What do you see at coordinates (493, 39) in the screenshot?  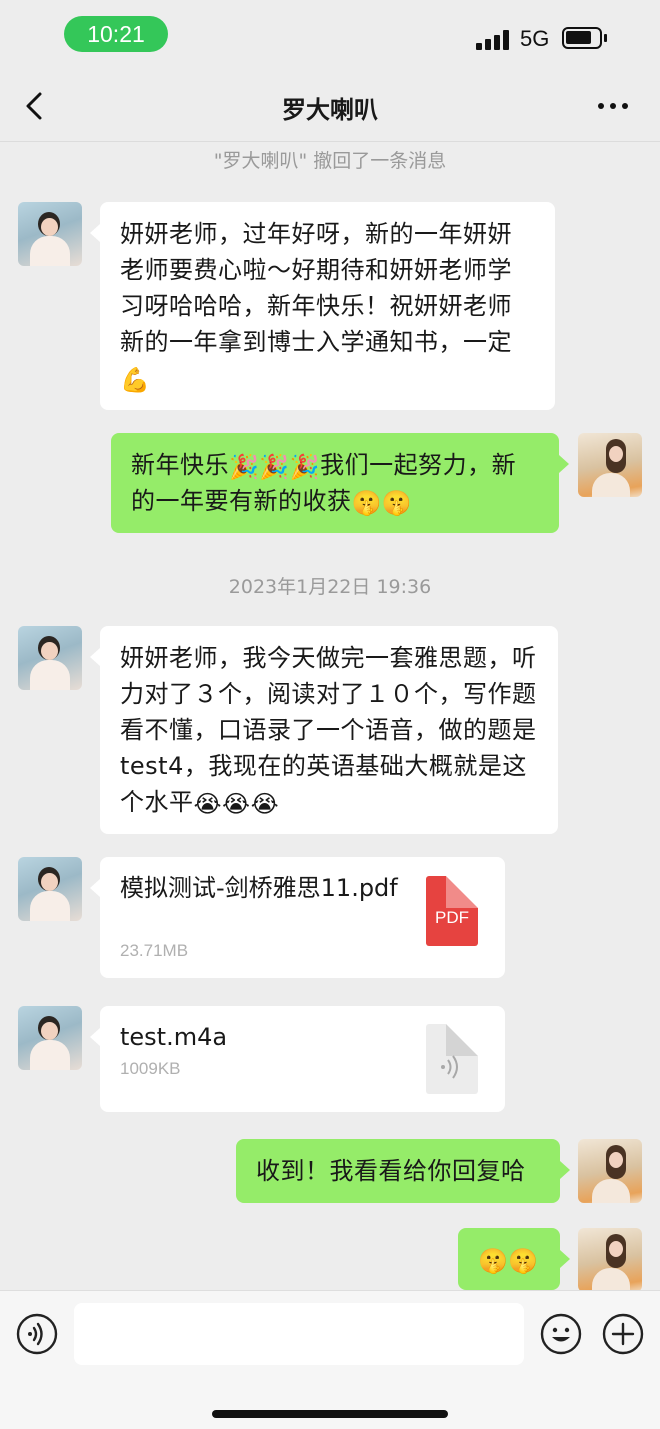 I see `signal-icon` at bounding box center [493, 39].